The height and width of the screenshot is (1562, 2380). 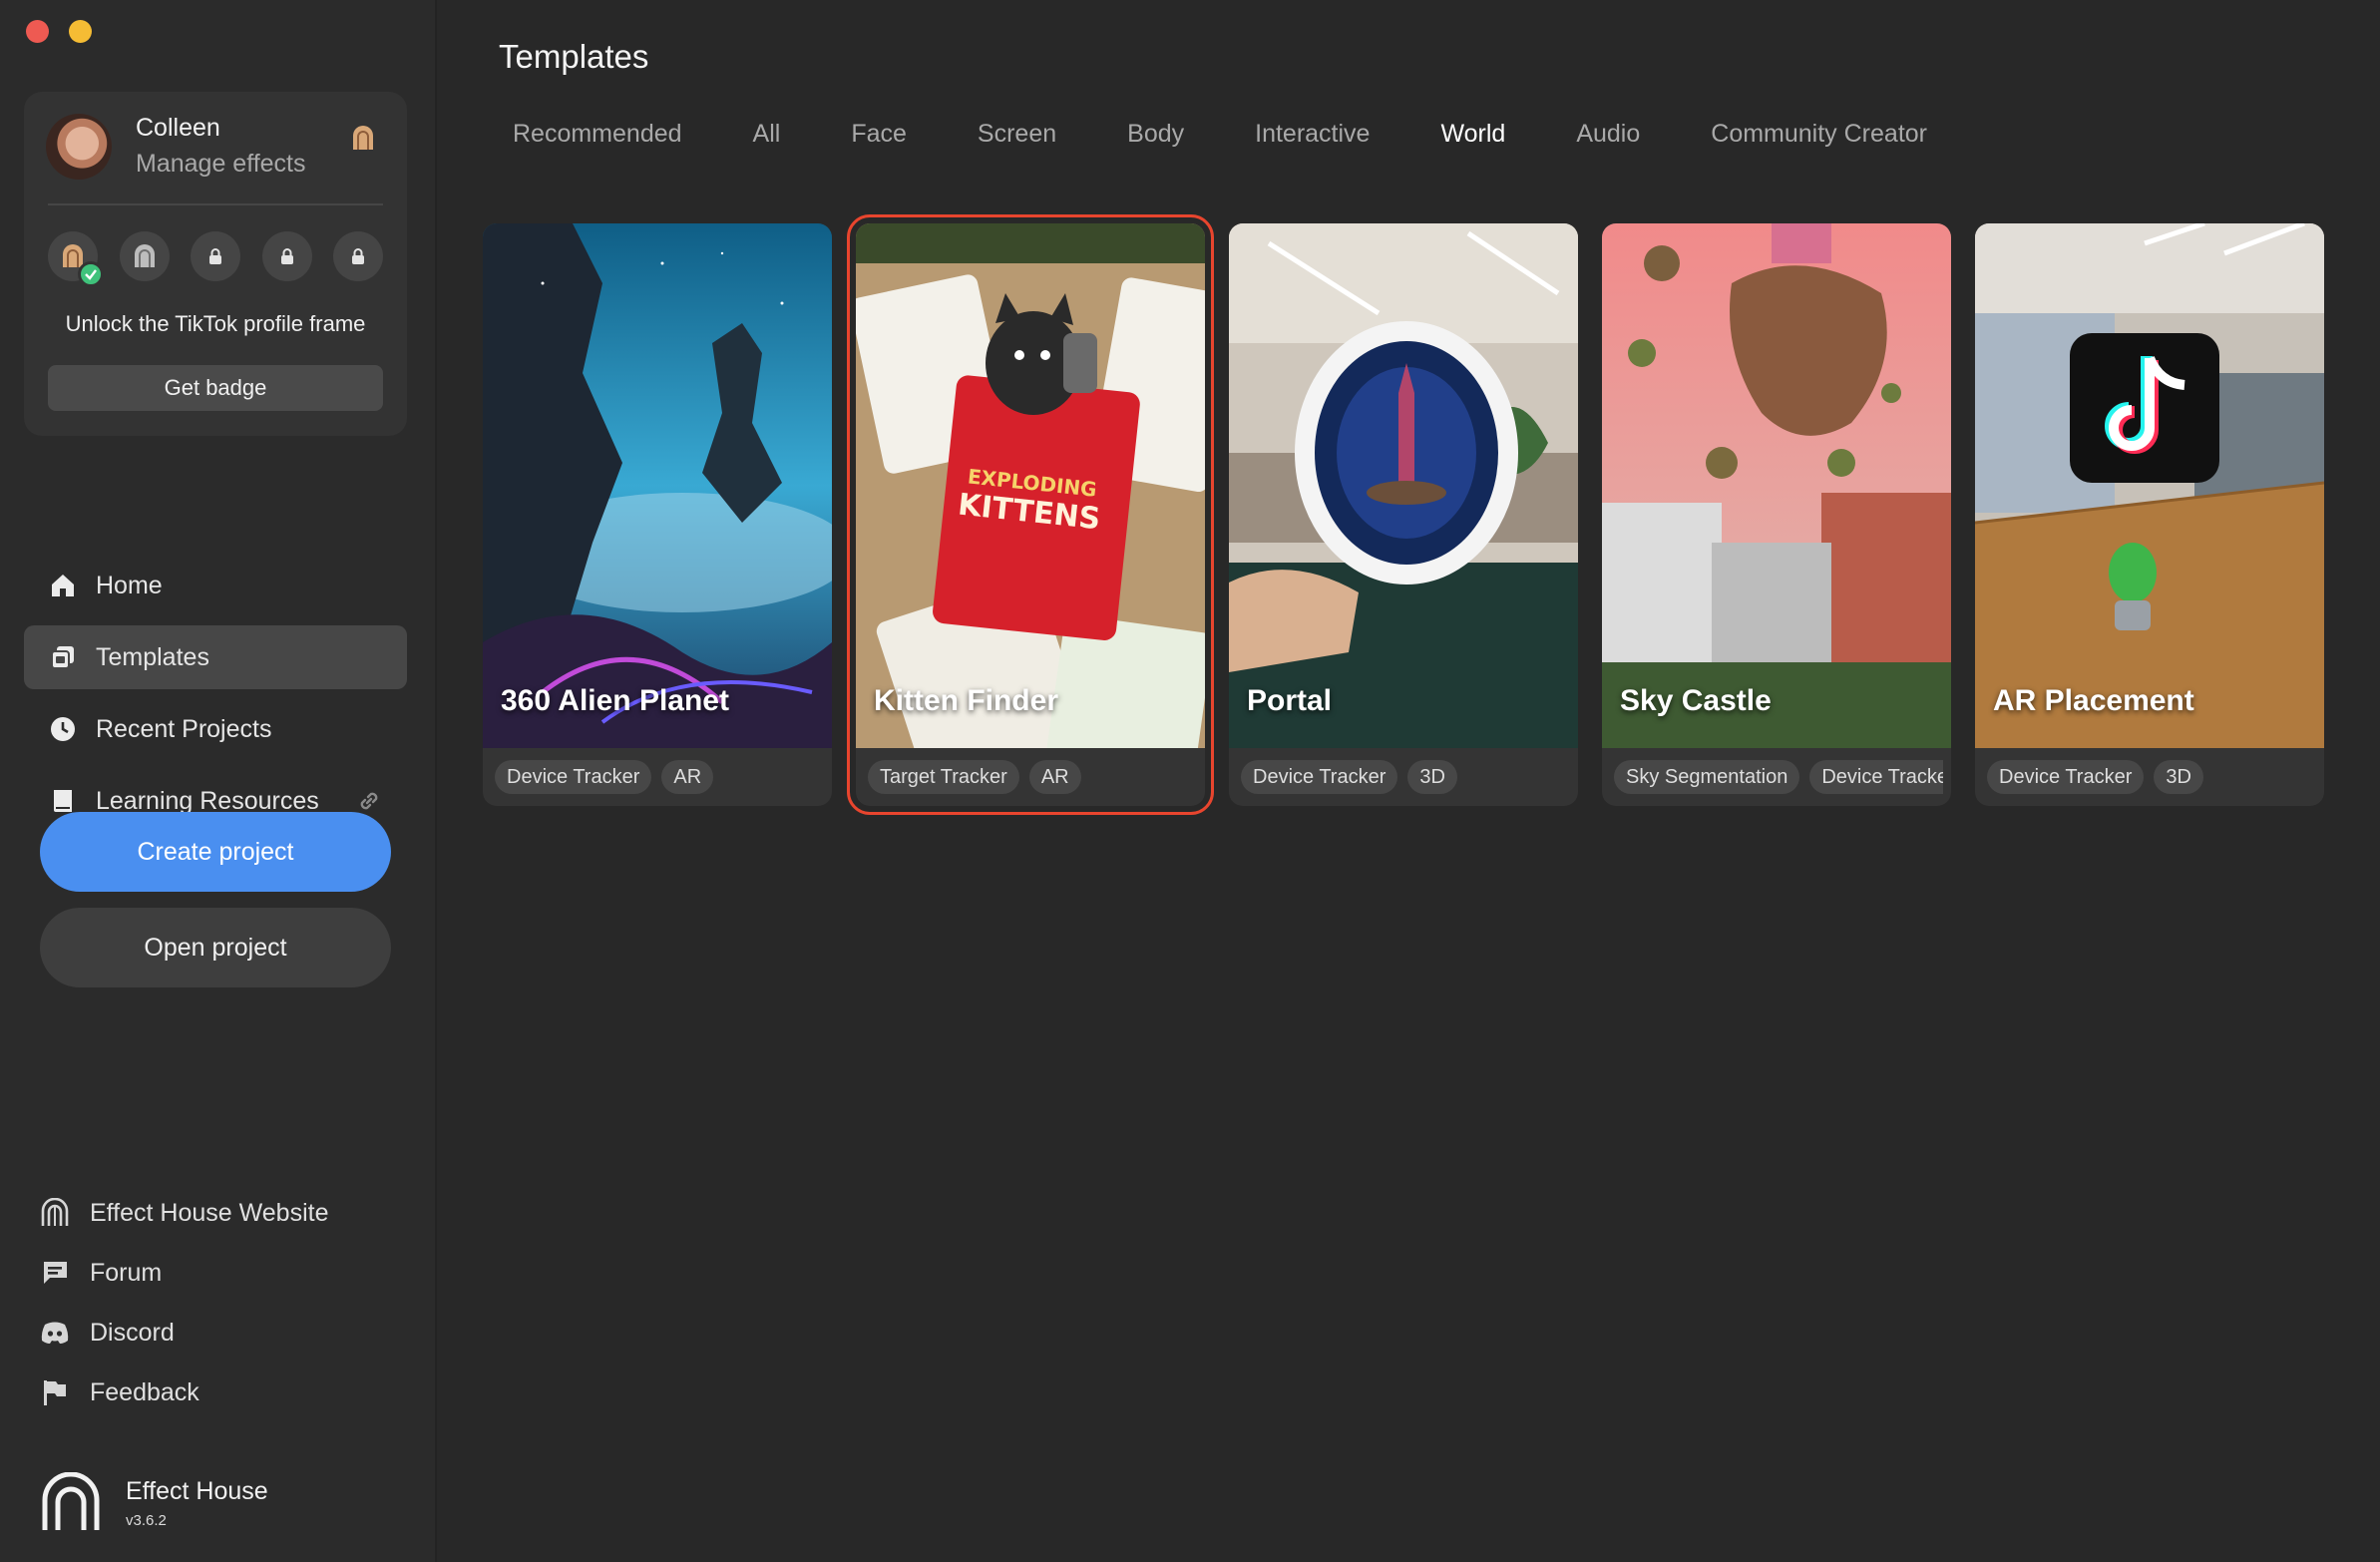 I want to click on arch-badge-icon, so click(x=144, y=255).